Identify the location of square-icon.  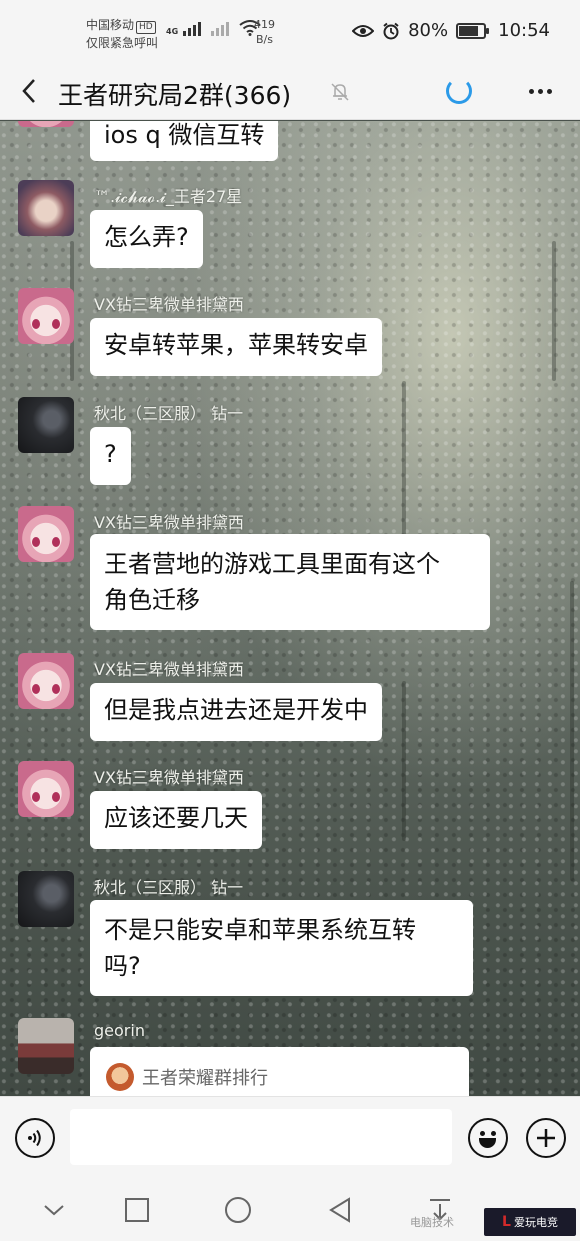
(137, 1210).